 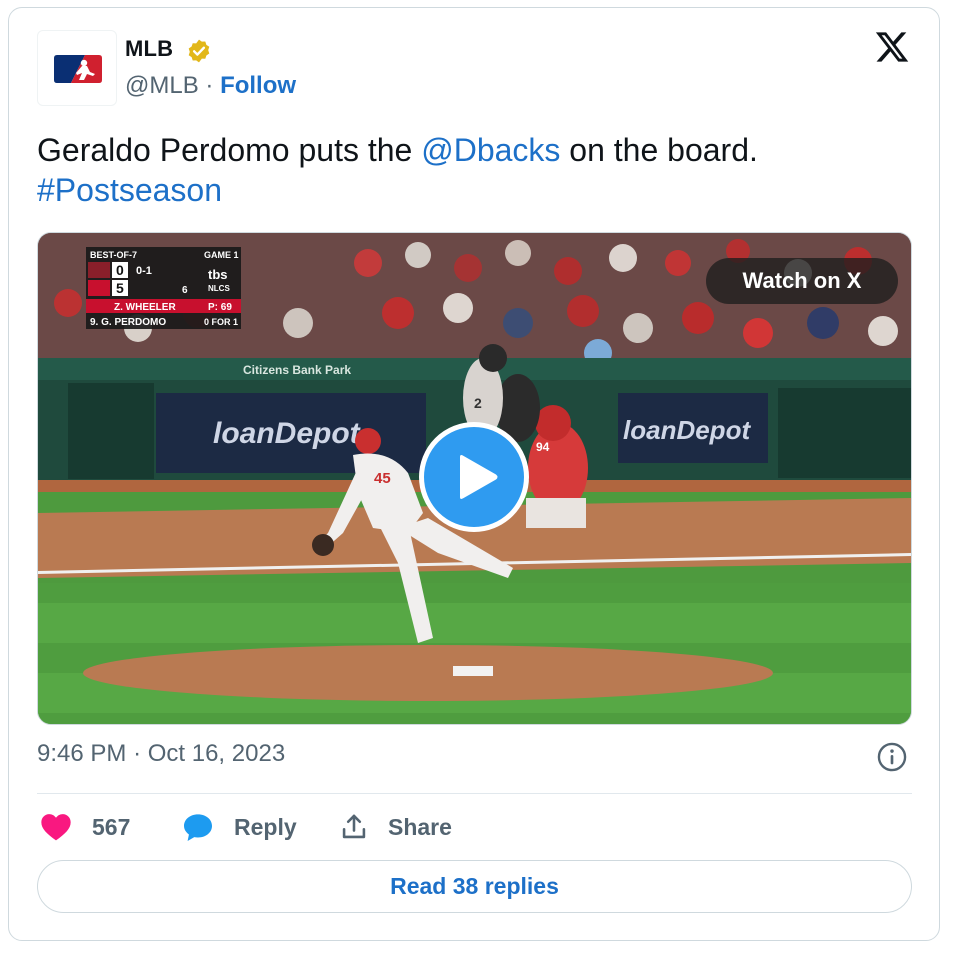 I want to click on play-button, so click(x=474, y=477).